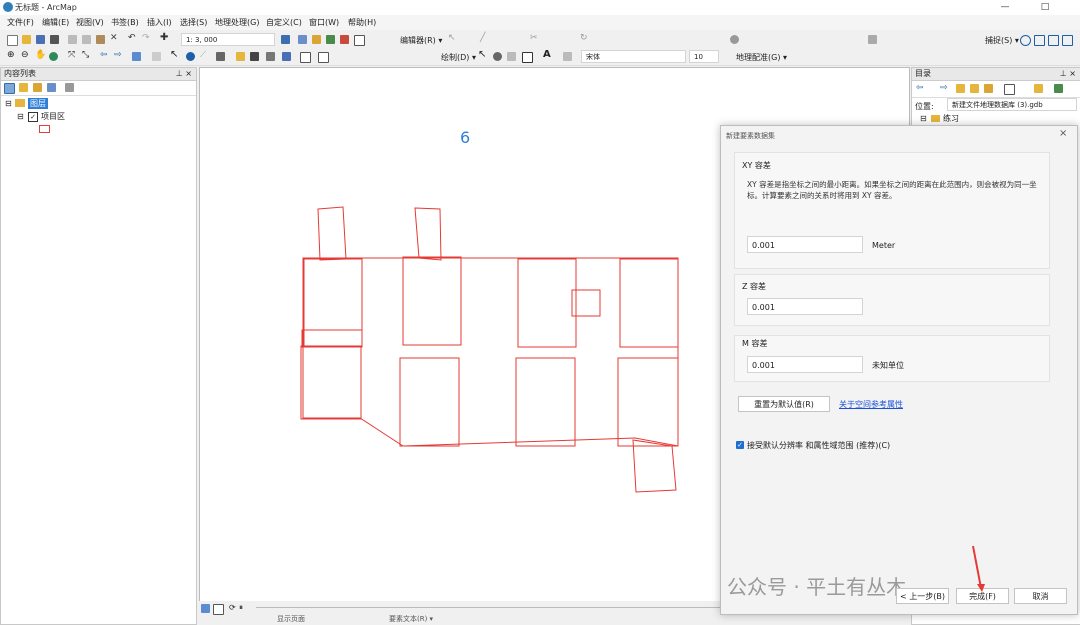 This screenshot has width=1080, height=625. What do you see at coordinates (184, 74) in the screenshot?
I see `toc-pin-close: ⊥ ×` at bounding box center [184, 74].